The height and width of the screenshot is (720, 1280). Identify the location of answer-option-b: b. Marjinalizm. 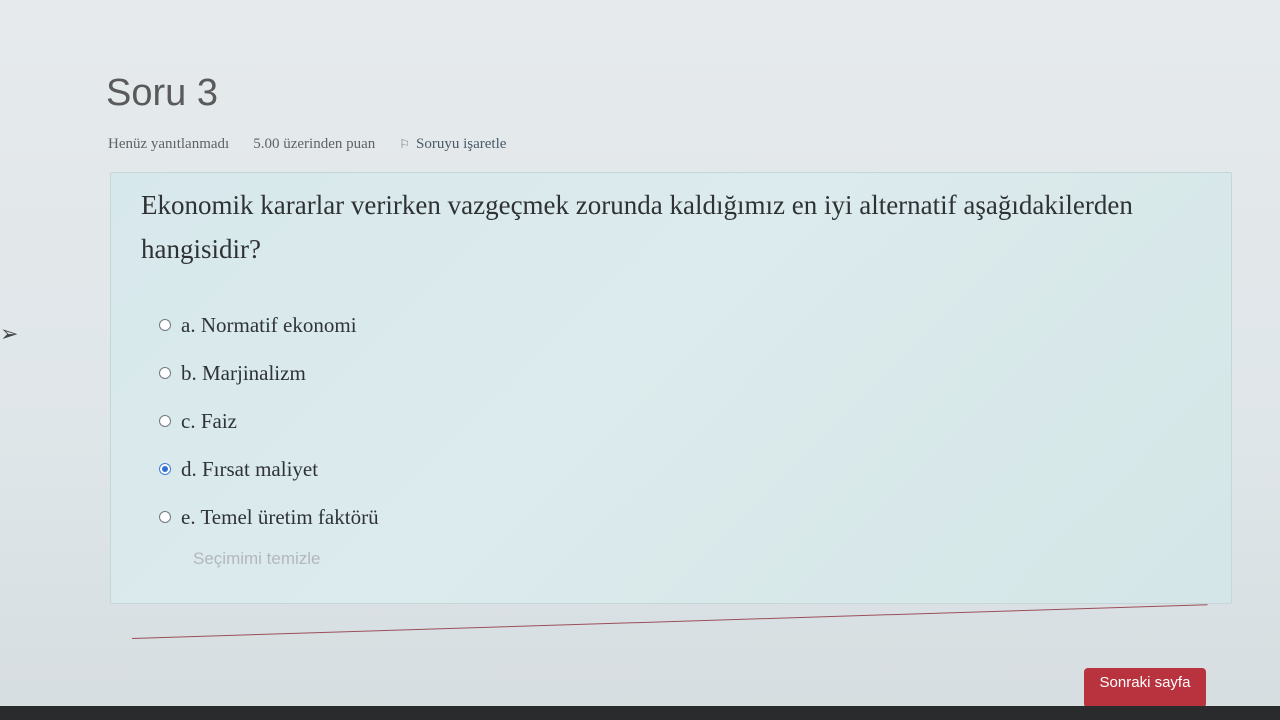
(269, 373).